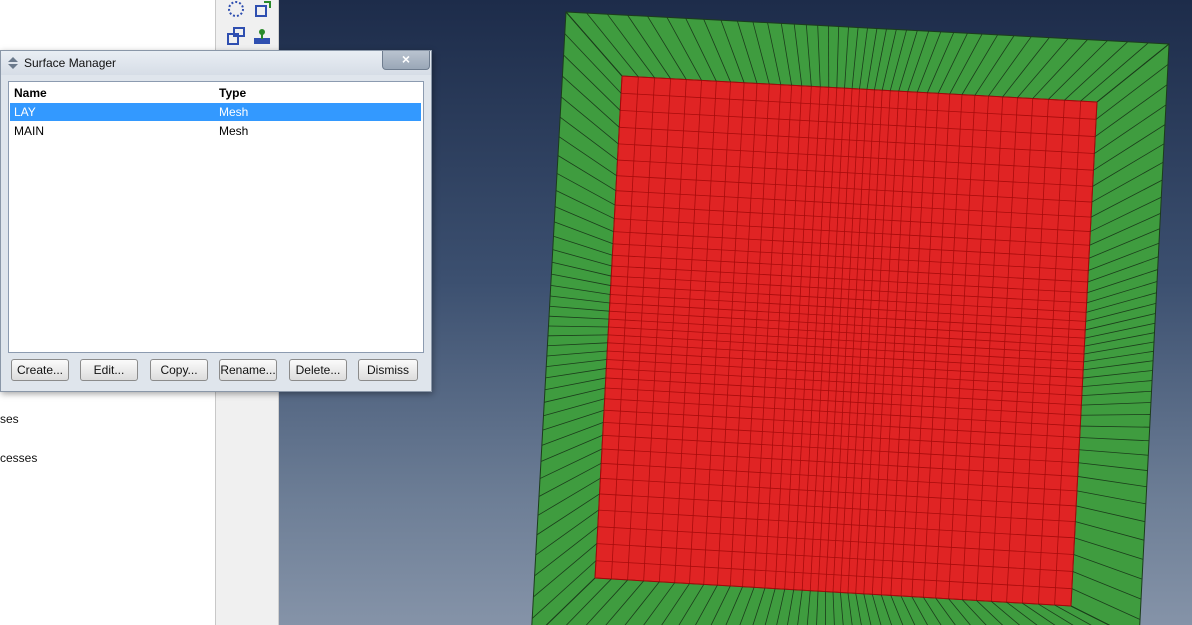  Describe the element at coordinates (236, 36) in the screenshot. I see `copy-part-icon` at that location.